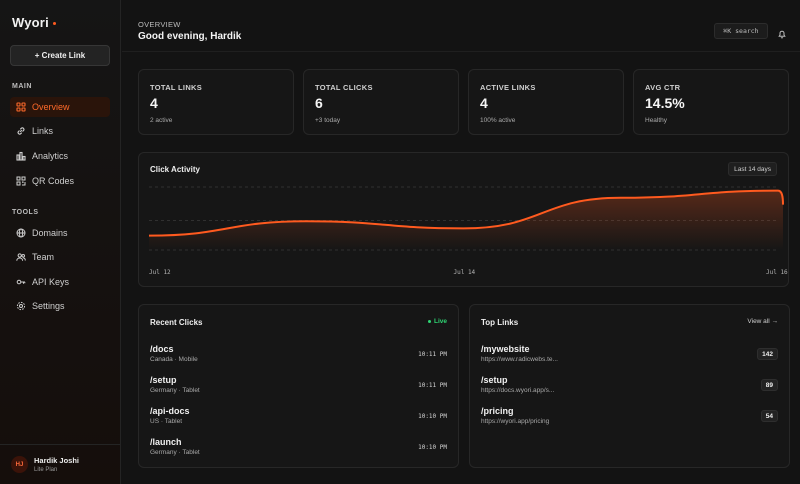 This screenshot has width=800, height=484. Describe the element at coordinates (494, 380) in the screenshot. I see `link-path: /setup` at that location.